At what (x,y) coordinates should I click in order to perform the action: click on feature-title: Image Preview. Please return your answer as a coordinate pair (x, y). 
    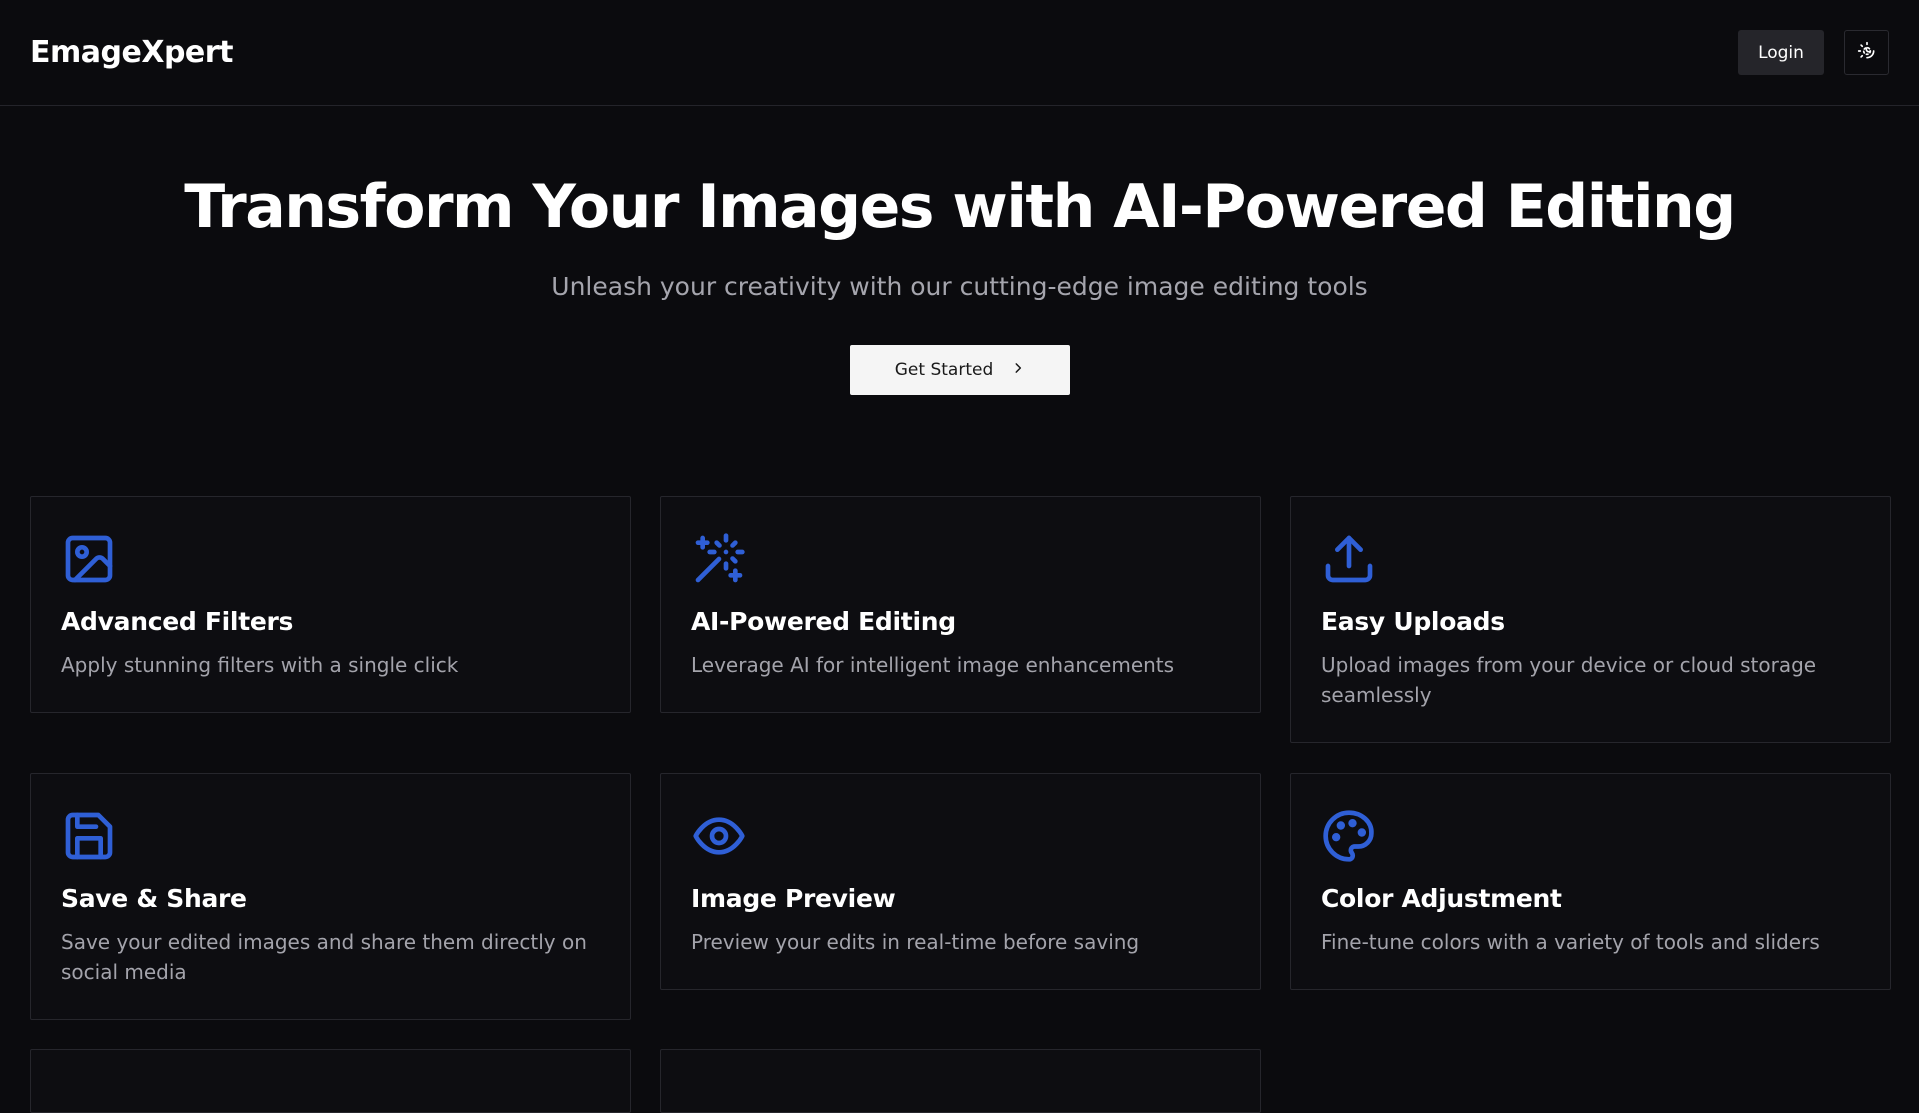
    Looking at the image, I should click on (793, 898).